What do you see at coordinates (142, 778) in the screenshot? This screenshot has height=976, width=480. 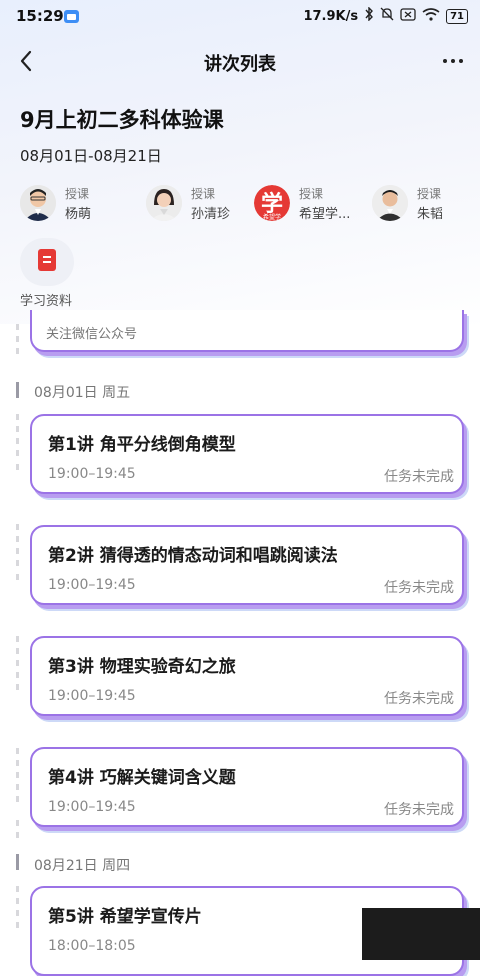 I see `lesson-title: 第4讲 巧解关键词含义题` at bounding box center [142, 778].